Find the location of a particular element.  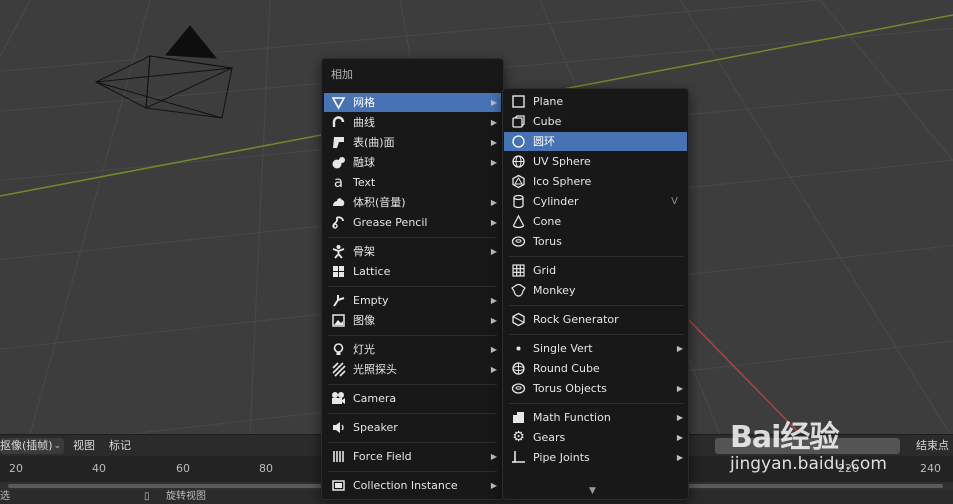

camera-icon is located at coordinates (338, 398).